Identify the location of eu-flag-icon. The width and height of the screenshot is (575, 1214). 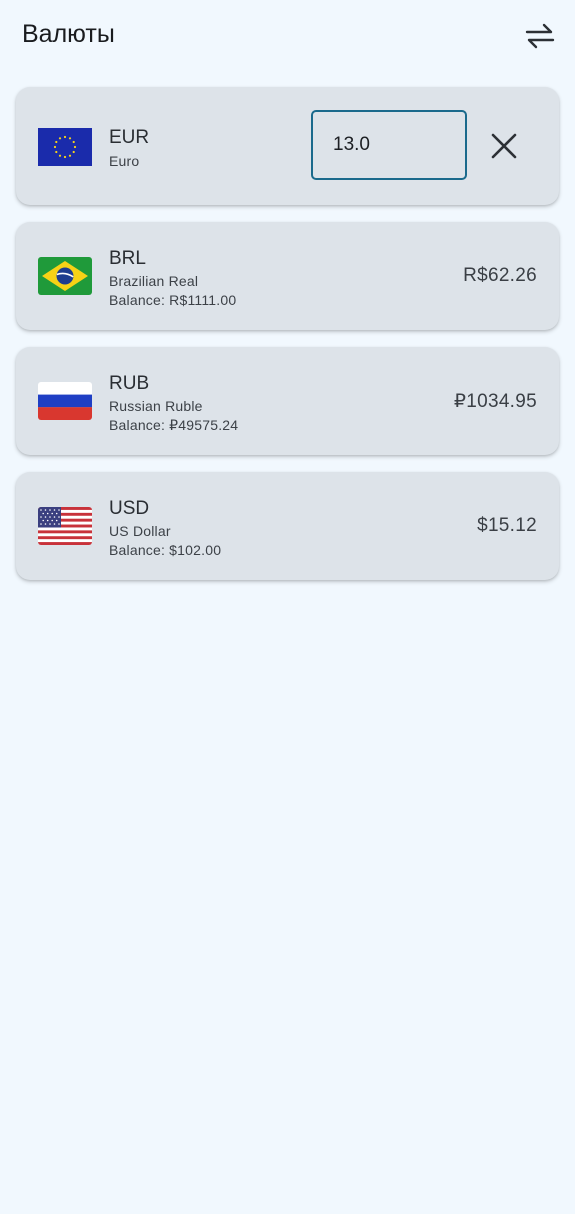
(65, 147).